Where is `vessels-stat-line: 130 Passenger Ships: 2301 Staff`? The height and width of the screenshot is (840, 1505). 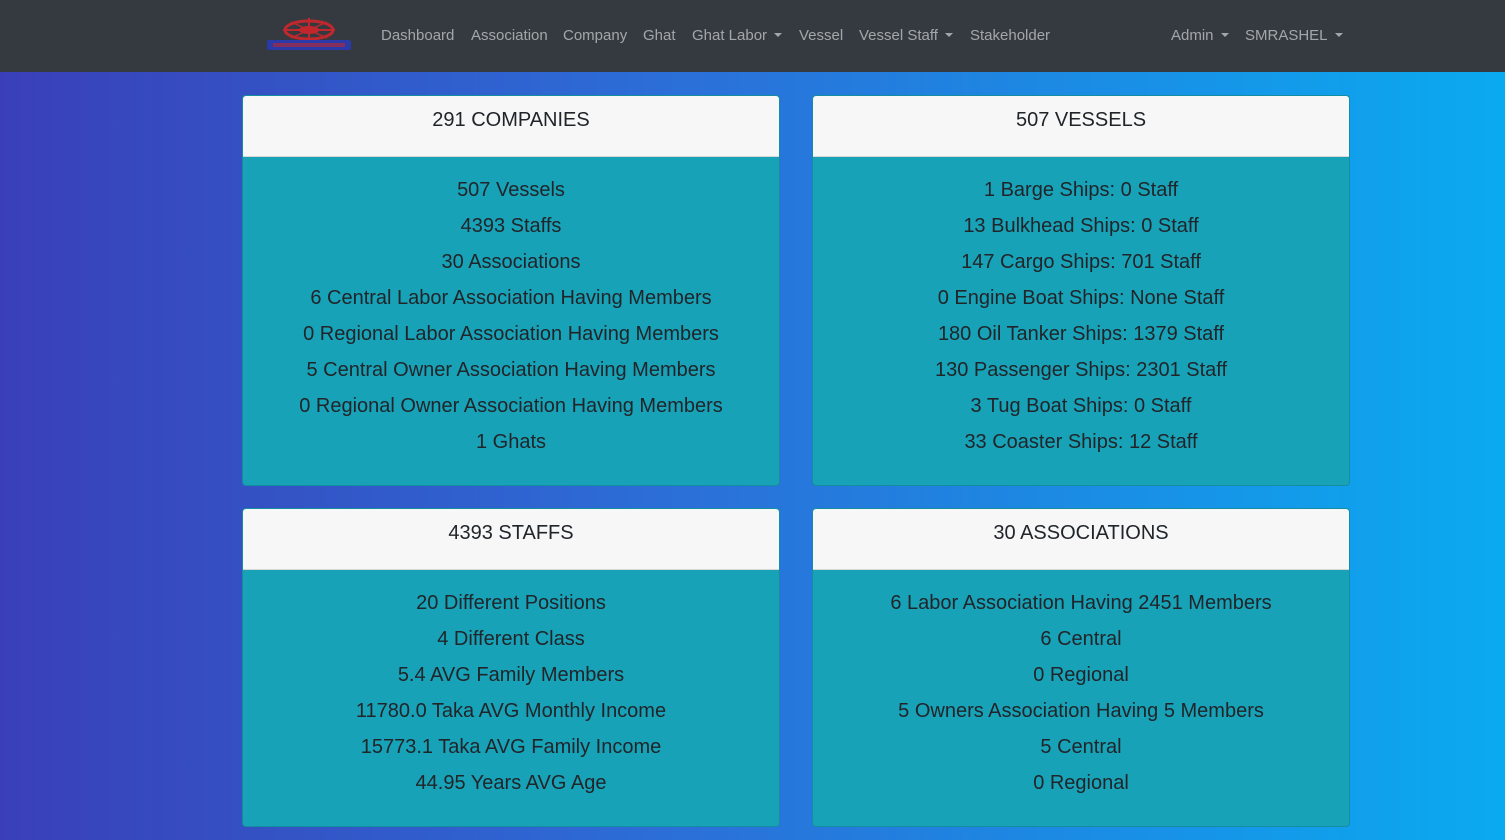 vessels-stat-line: 130 Passenger Ships: 2301 Staff is located at coordinates (1081, 370).